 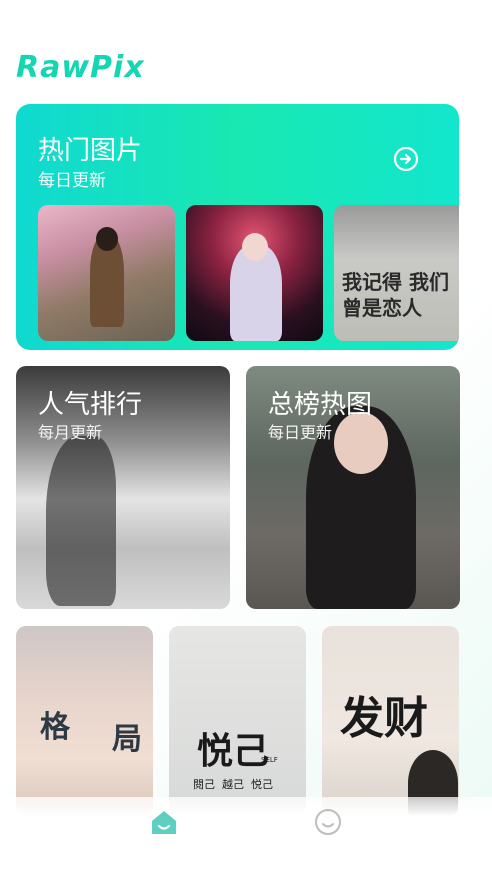 What do you see at coordinates (237, 721) in the screenshot?
I see `image-tile: 悦己 SELF 閱己 越己 悦己` at bounding box center [237, 721].